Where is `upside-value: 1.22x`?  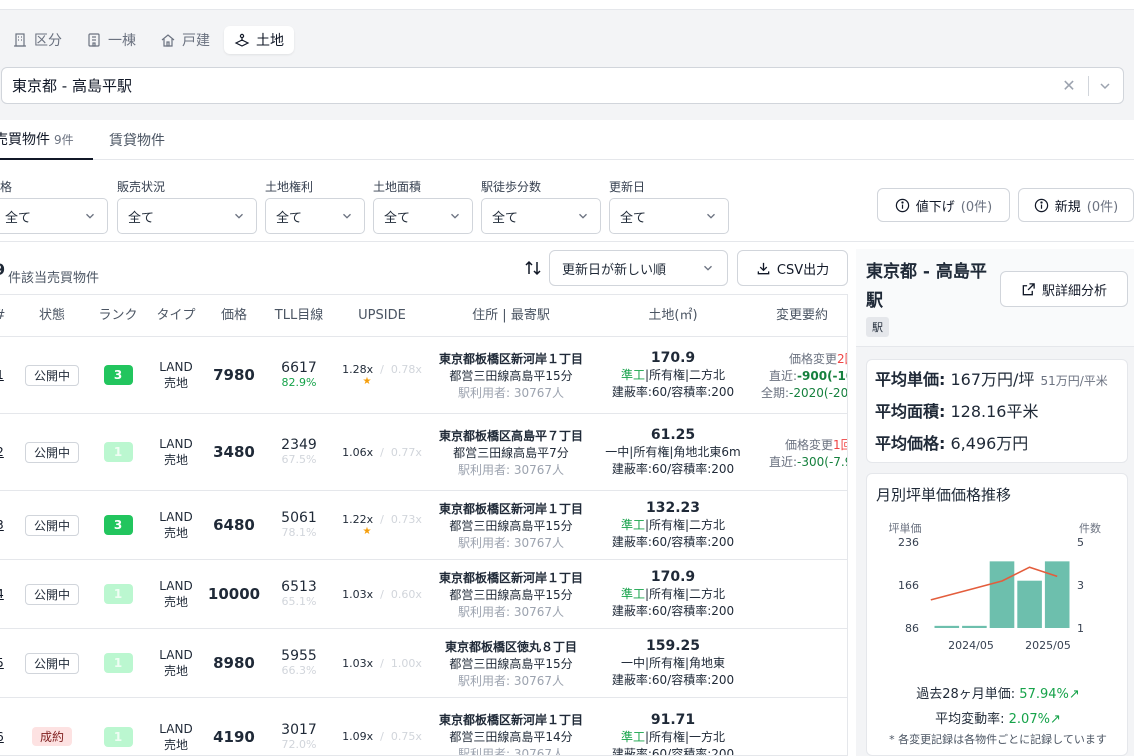 upside-value: 1.22x is located at coordinates (358, 519).